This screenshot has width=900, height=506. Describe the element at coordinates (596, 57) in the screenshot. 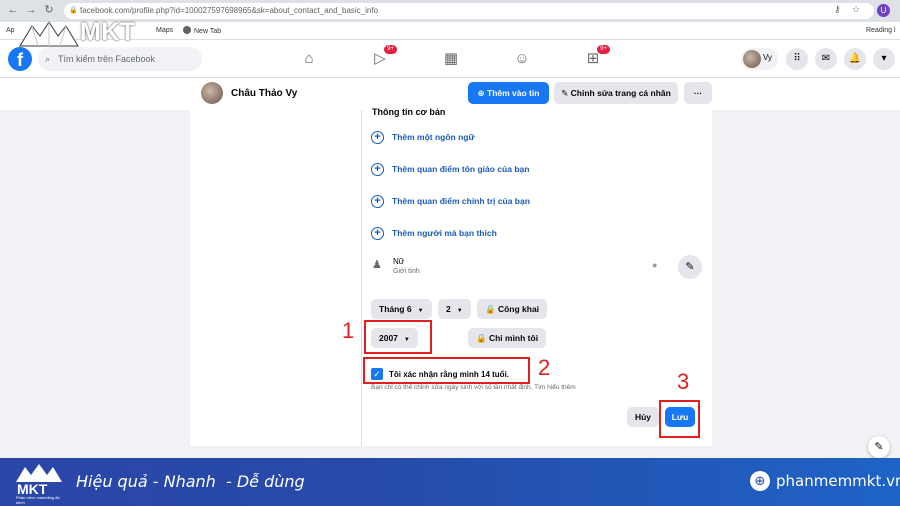

I see `gaming-icon: ⊞ 9+` at that location.